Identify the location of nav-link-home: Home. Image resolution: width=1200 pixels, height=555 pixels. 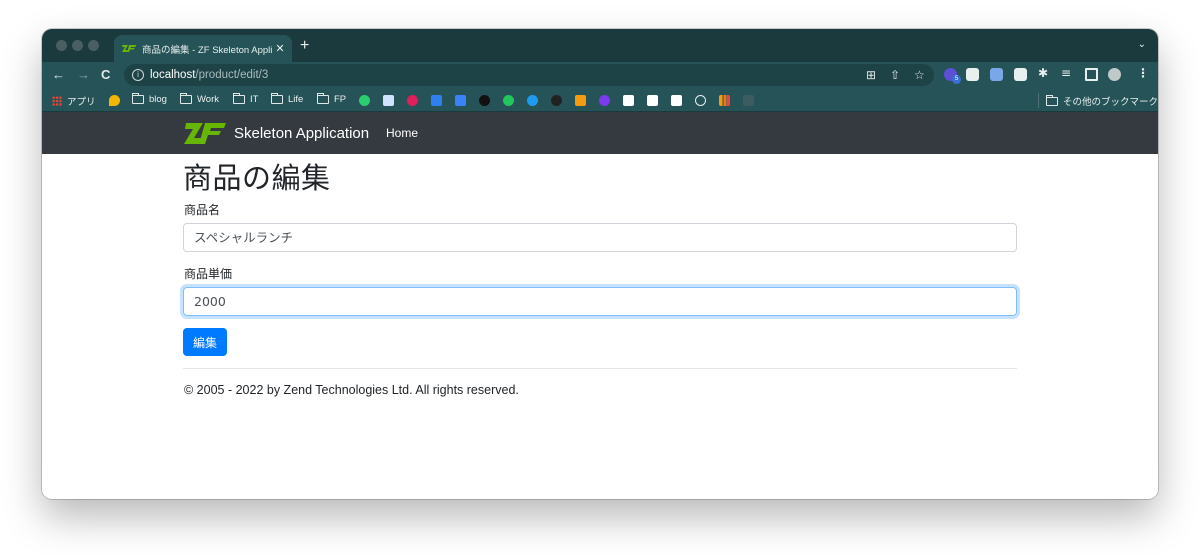
(402, 133).